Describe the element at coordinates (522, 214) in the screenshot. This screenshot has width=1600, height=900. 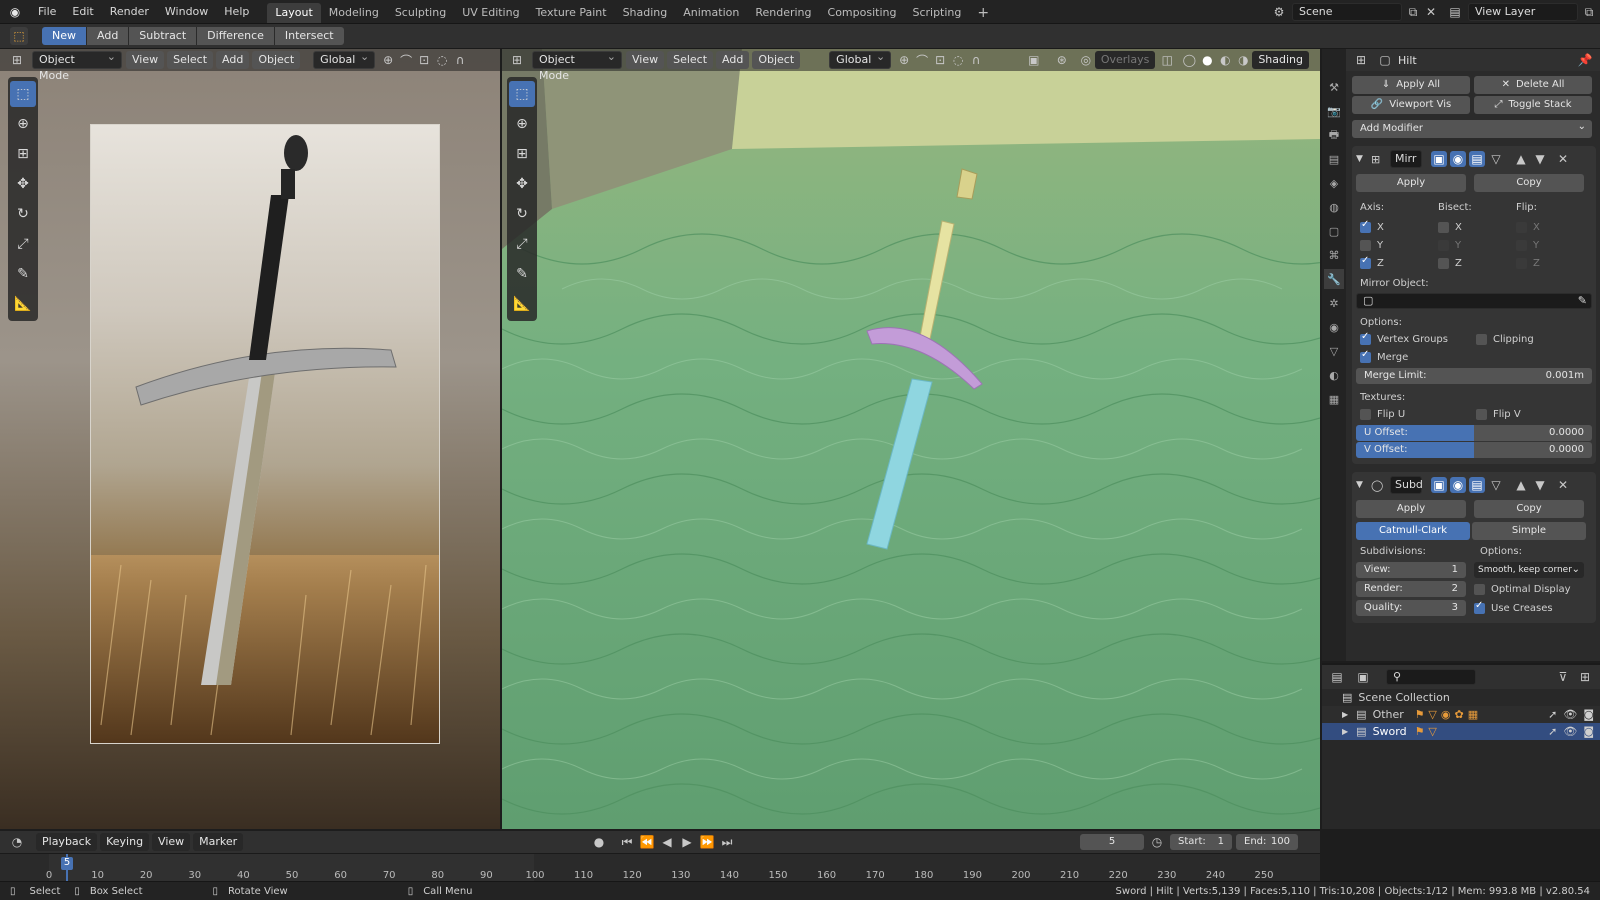
I see `main-rotate-tool-icon: ↻` at that location.